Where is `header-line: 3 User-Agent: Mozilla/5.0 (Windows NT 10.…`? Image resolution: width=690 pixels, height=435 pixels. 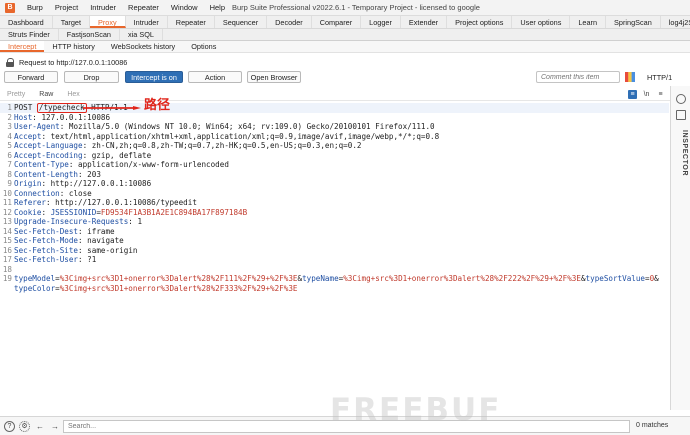 header-line: 3 User-Agent: Mozilla/5.0 (Windows NT 10.… is located at coordinates (221, 126).